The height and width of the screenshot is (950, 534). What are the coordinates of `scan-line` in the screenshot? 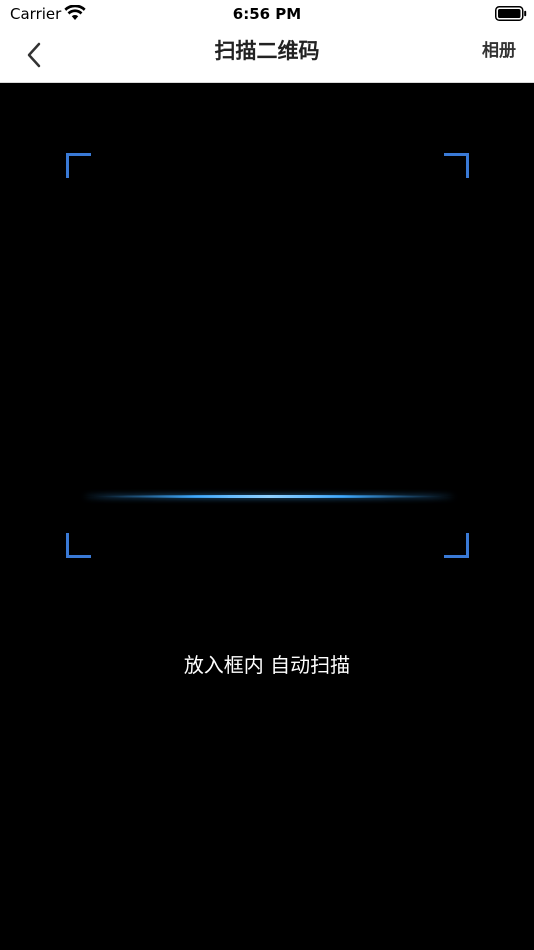 It's located at (269, 496).